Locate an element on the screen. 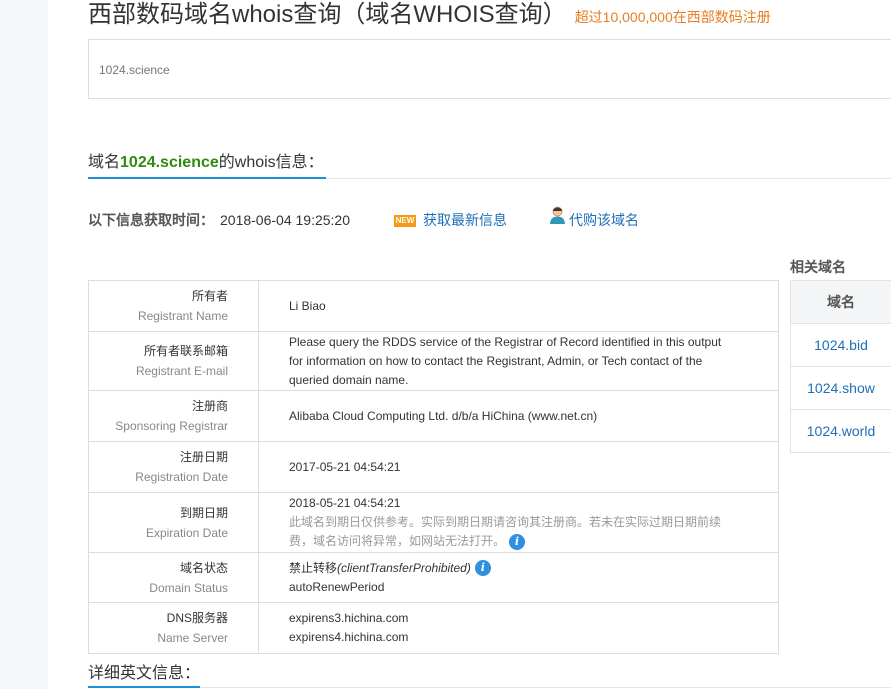 This screenshot has height=689, width=891. search-input is located at coordinates (399, 70).